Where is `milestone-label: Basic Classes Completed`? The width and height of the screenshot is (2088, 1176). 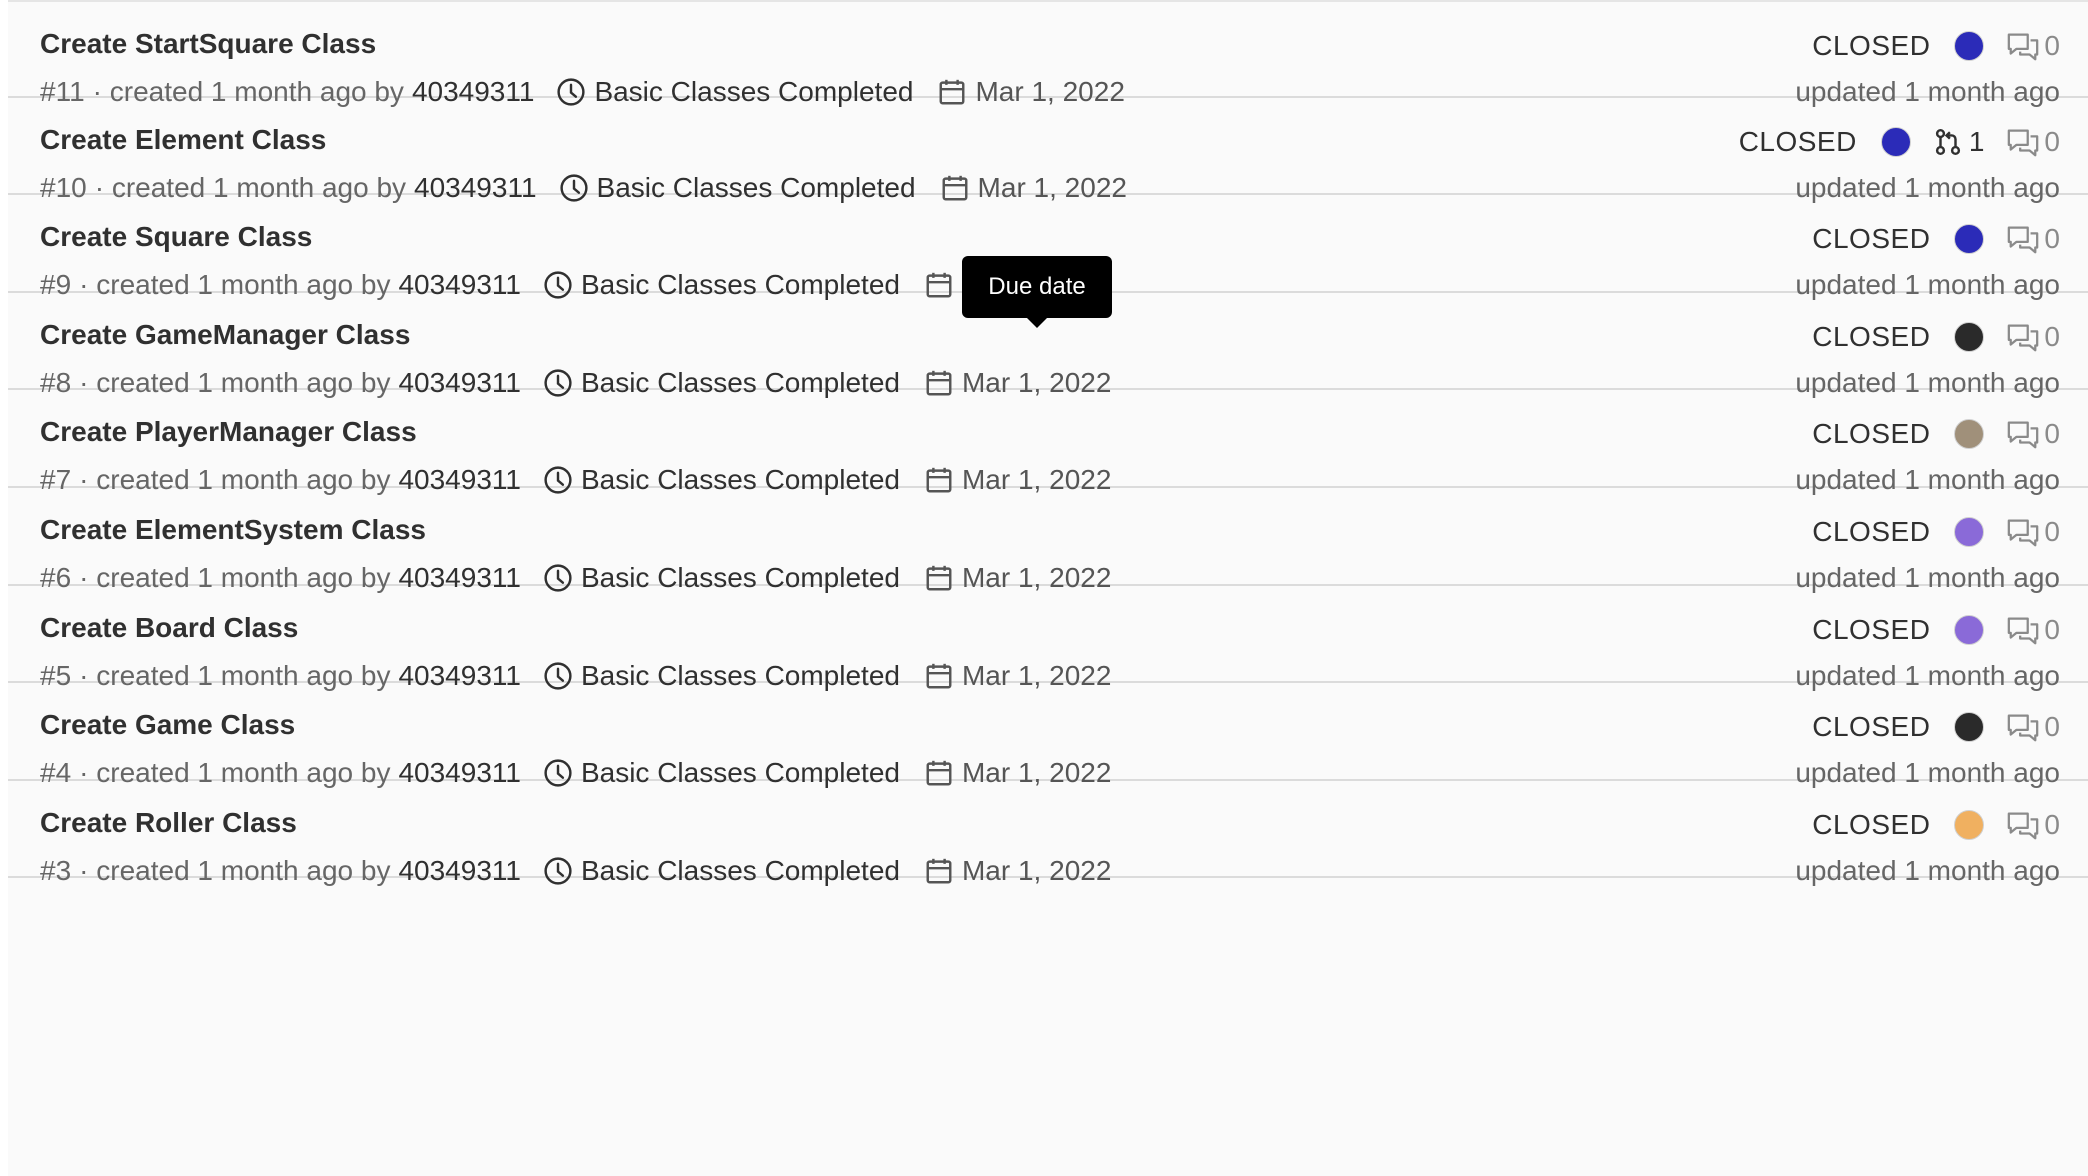
milestone-label: Basic Classes Completed is located at coordinates (740, 870).